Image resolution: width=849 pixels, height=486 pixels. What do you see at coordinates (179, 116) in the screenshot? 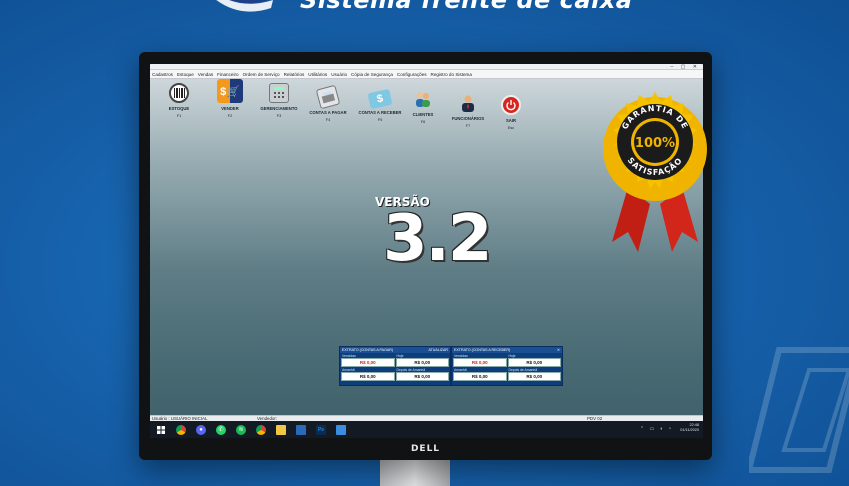
I see `tool-key: F1` at bounding box center [179, 116].